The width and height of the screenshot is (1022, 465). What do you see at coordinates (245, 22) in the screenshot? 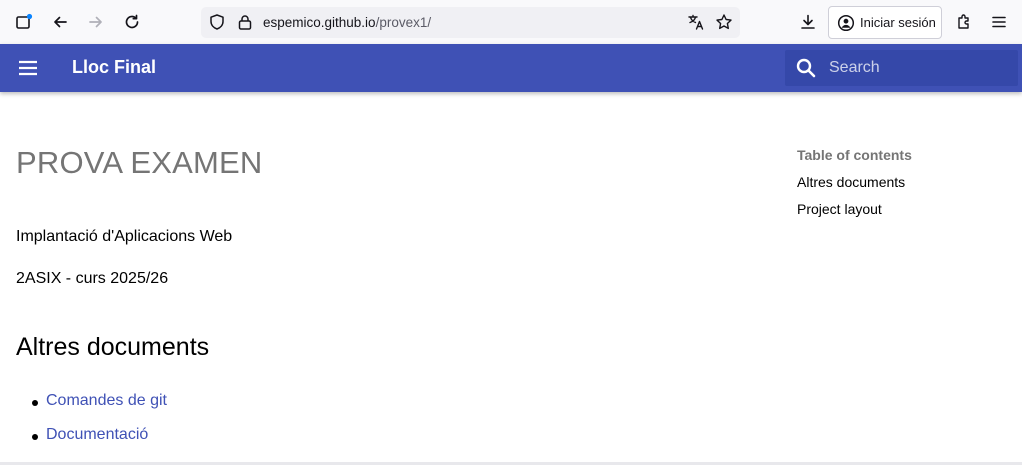
I see `lock-icon` at bounding box center [245, 22].